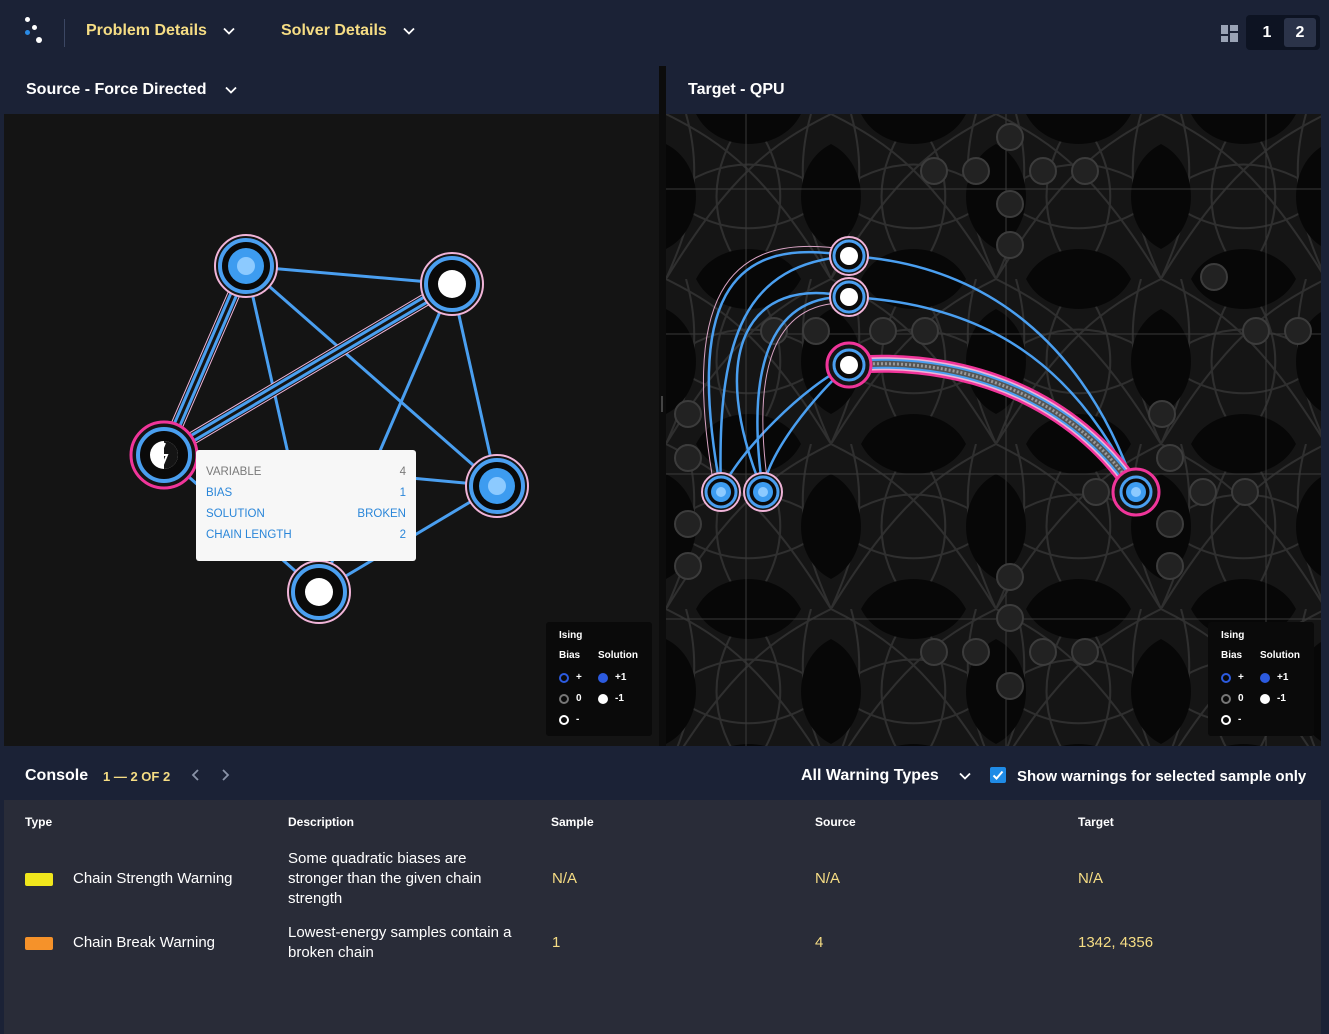 This screenshot has width=1329, height=1034. I want to click on page-1-button: 1, so click(1267, 32).